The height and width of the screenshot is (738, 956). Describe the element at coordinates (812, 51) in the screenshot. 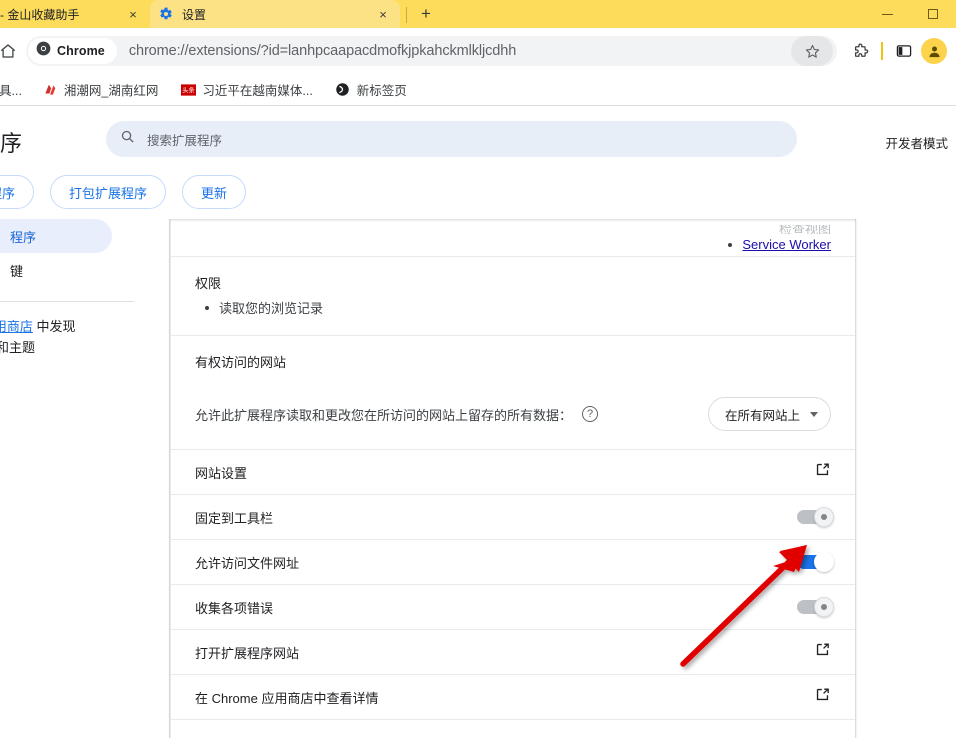

I see `bookmark-star-icon` at that location.